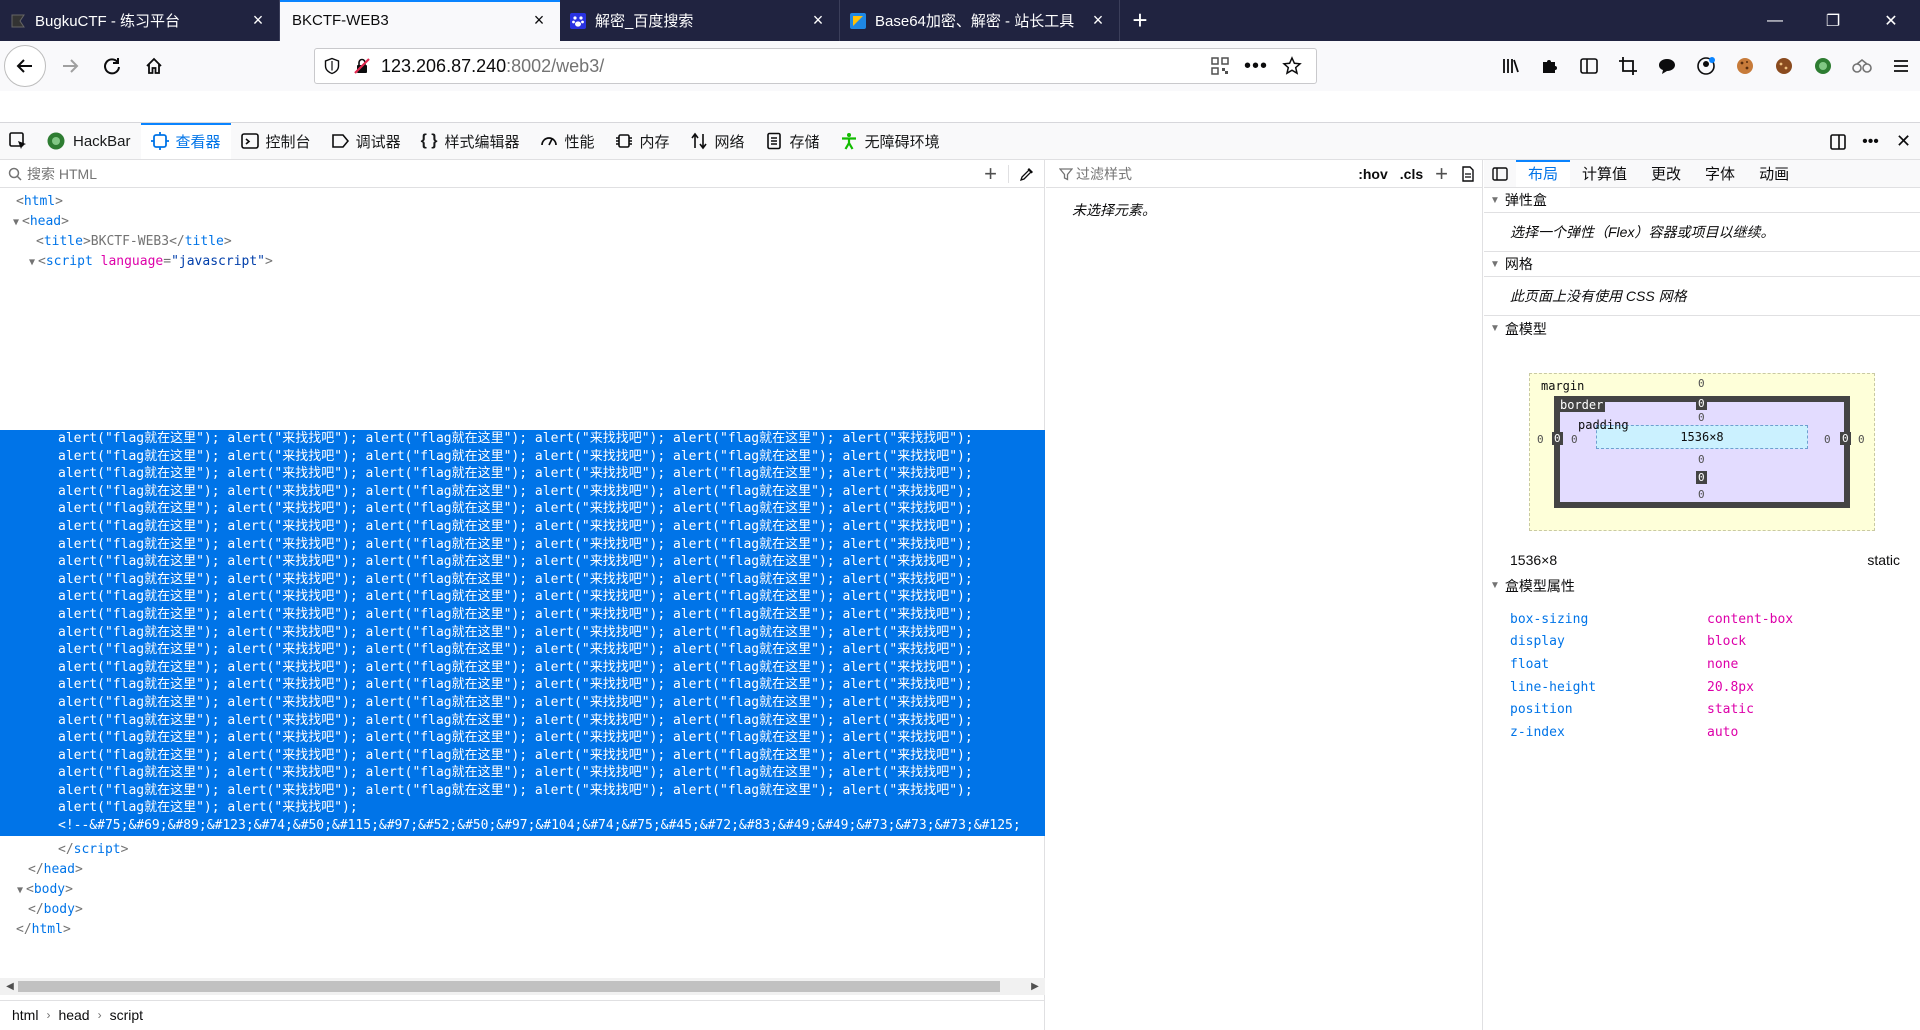  Describe the element at coordinates (1666, 66) in the screenshot. I see `chat-bubble-icon` at that location.